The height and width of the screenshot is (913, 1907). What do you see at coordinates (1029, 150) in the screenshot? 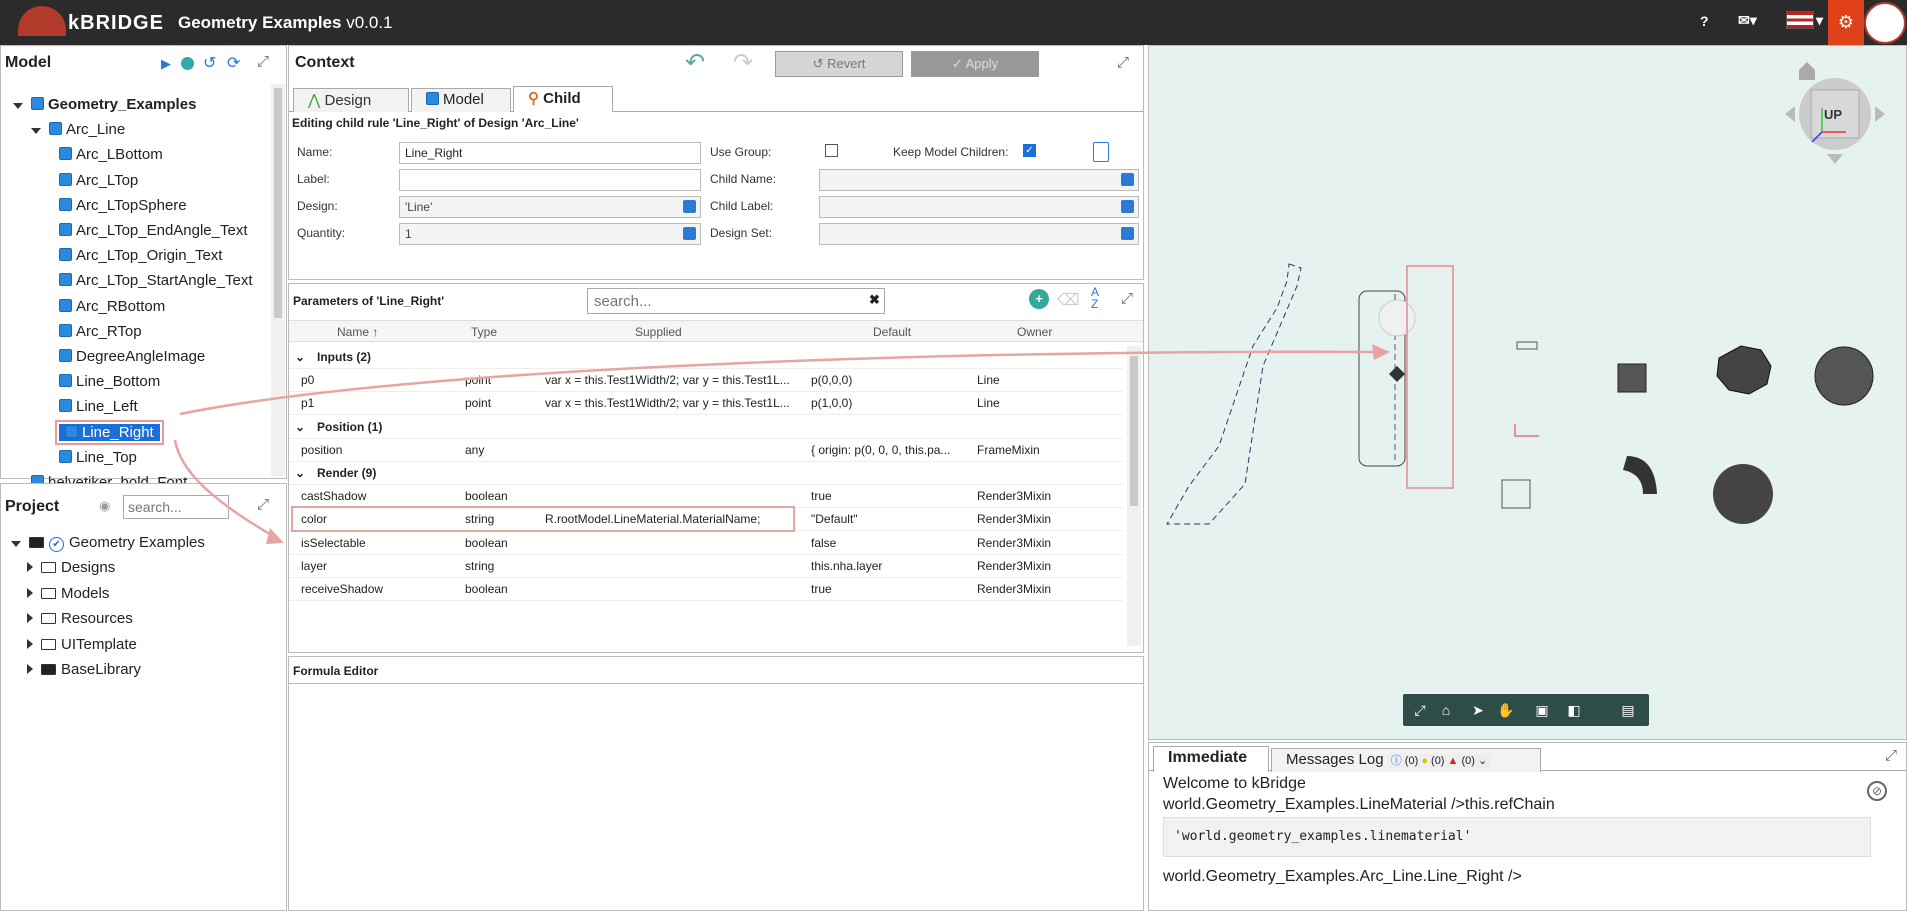
I see `keep-children-checkbox: ✓` at bounding box center [1029, 150].